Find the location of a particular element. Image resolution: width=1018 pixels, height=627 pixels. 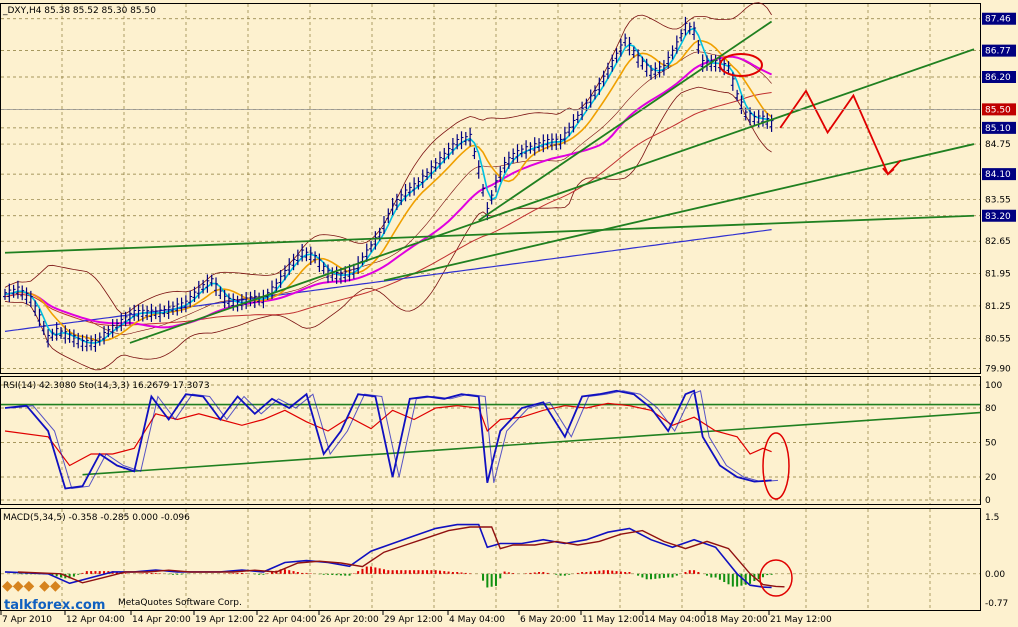

time-axis-label: 6 May 20:00 is located at coordinates (548, 620).